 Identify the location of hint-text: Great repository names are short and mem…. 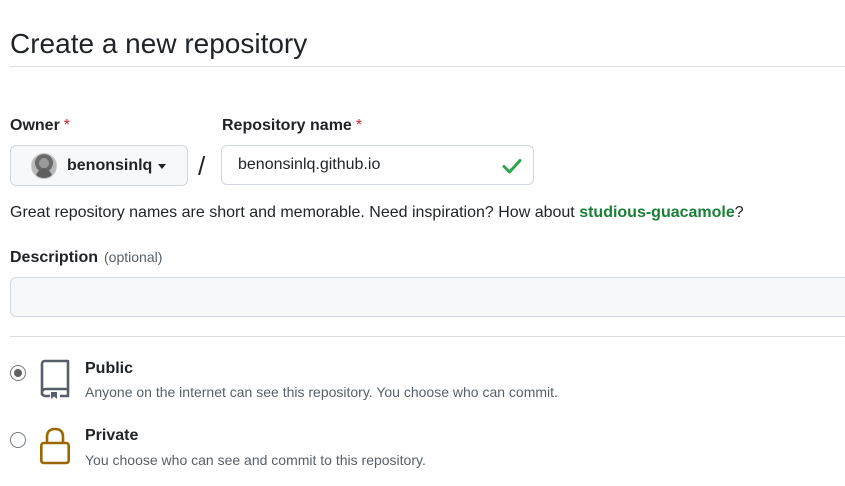
(295, 212).